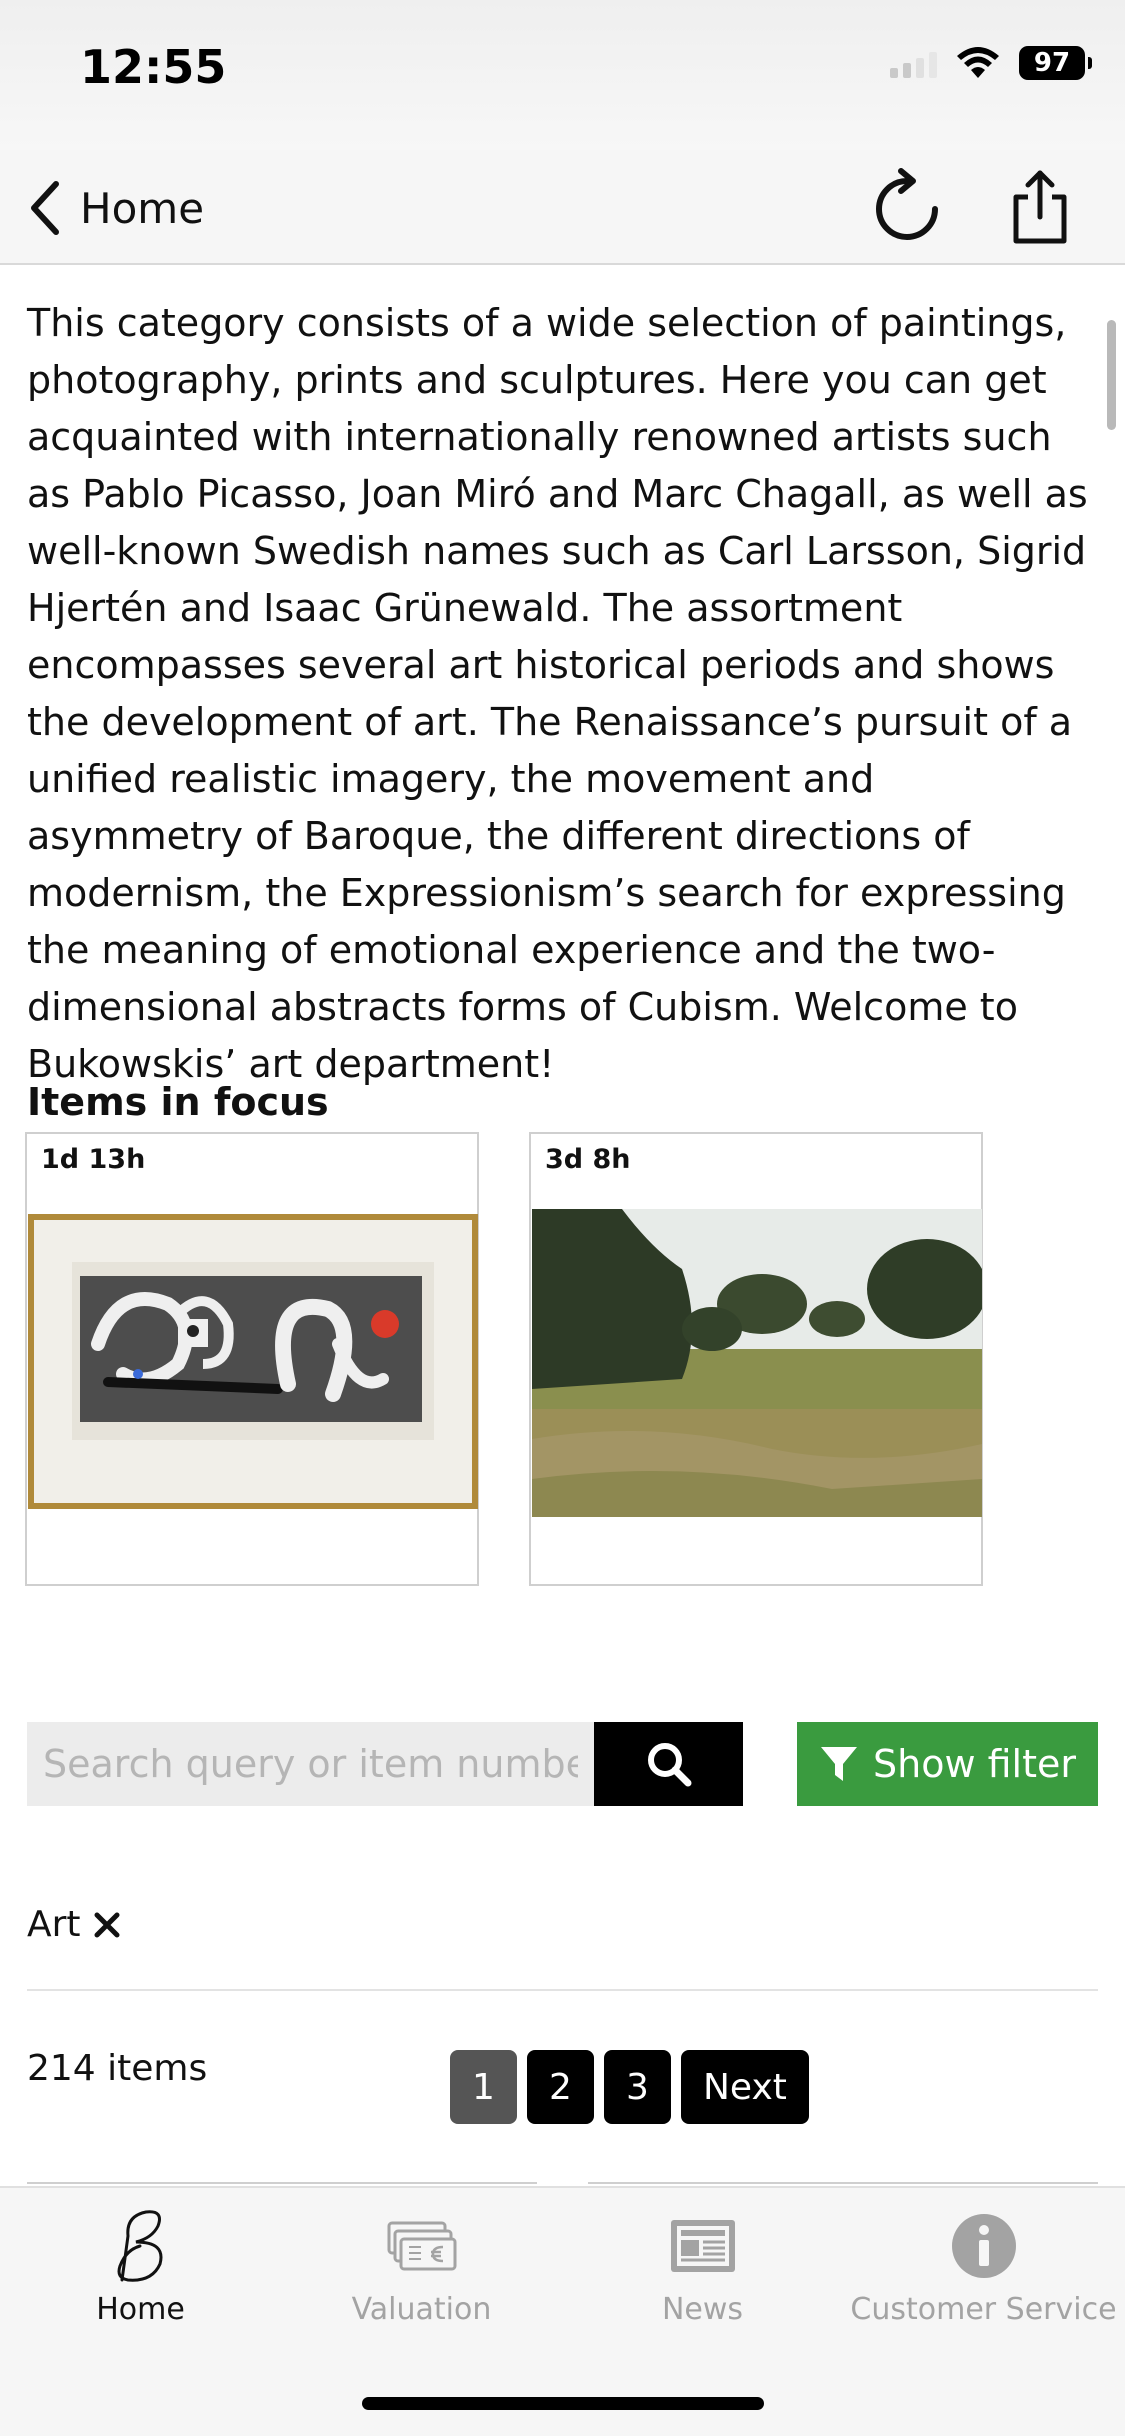  I want to click on tab-news: News, so click(702, 2271).